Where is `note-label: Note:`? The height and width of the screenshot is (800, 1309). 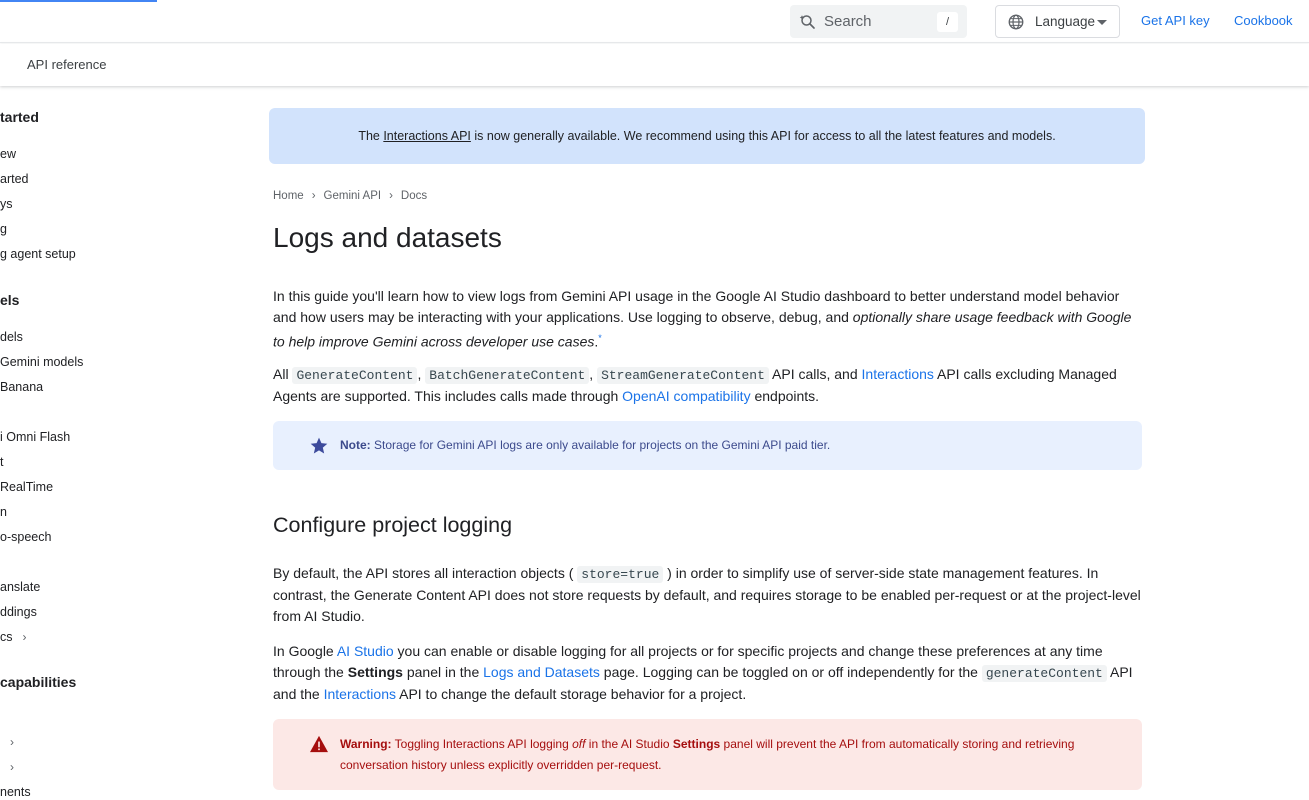 note-label: Note: is located at coordinates (355, 445).